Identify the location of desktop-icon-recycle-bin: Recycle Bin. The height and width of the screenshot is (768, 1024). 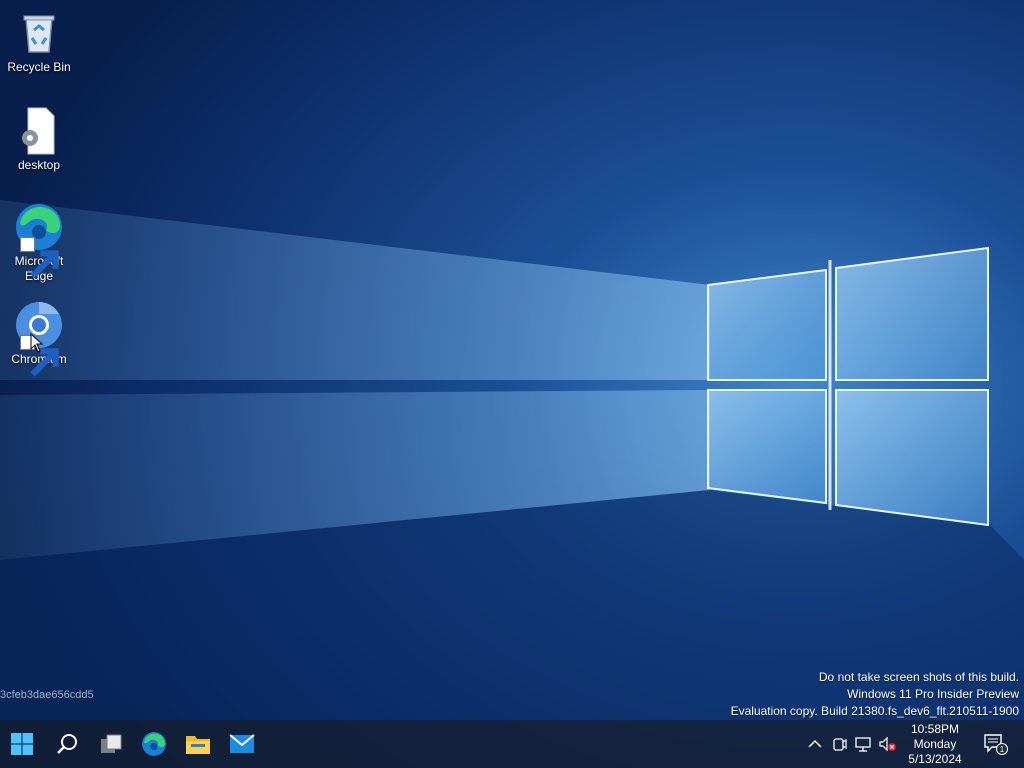
(39, 41).